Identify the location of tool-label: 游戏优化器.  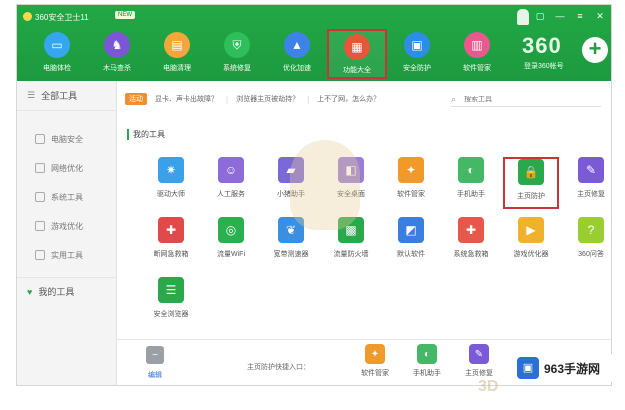
(531, 254).